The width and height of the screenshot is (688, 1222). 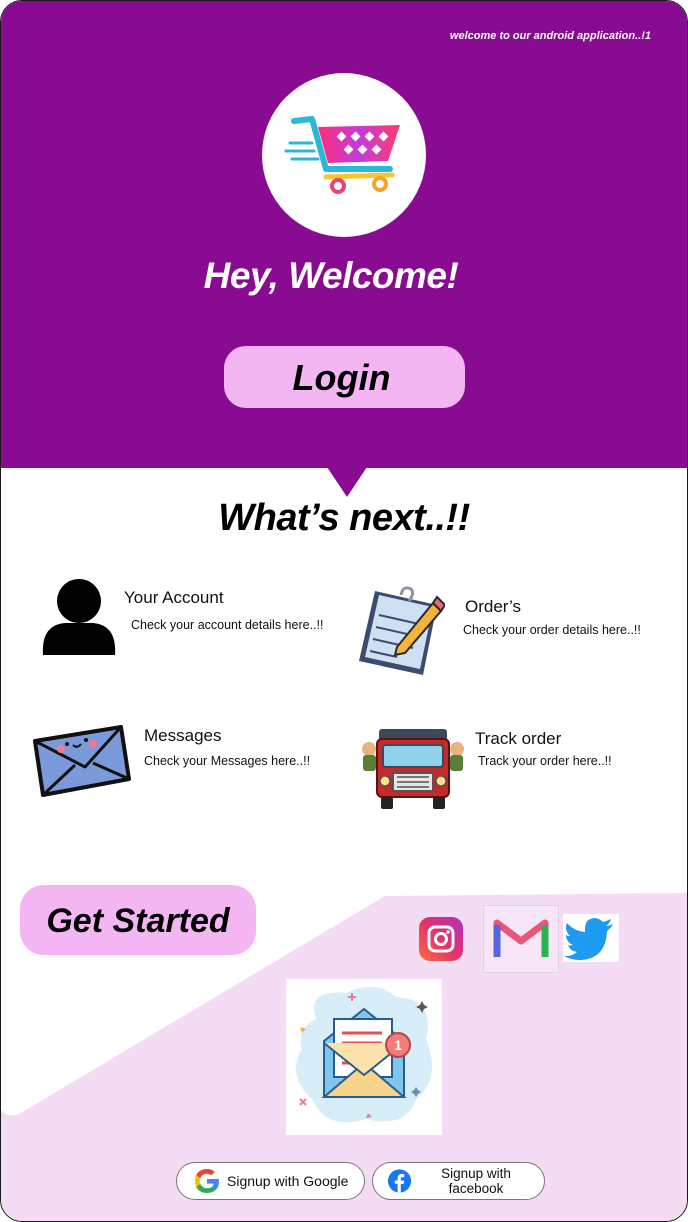 I want to click on facebook-icon, so click(x=399, y=1181).